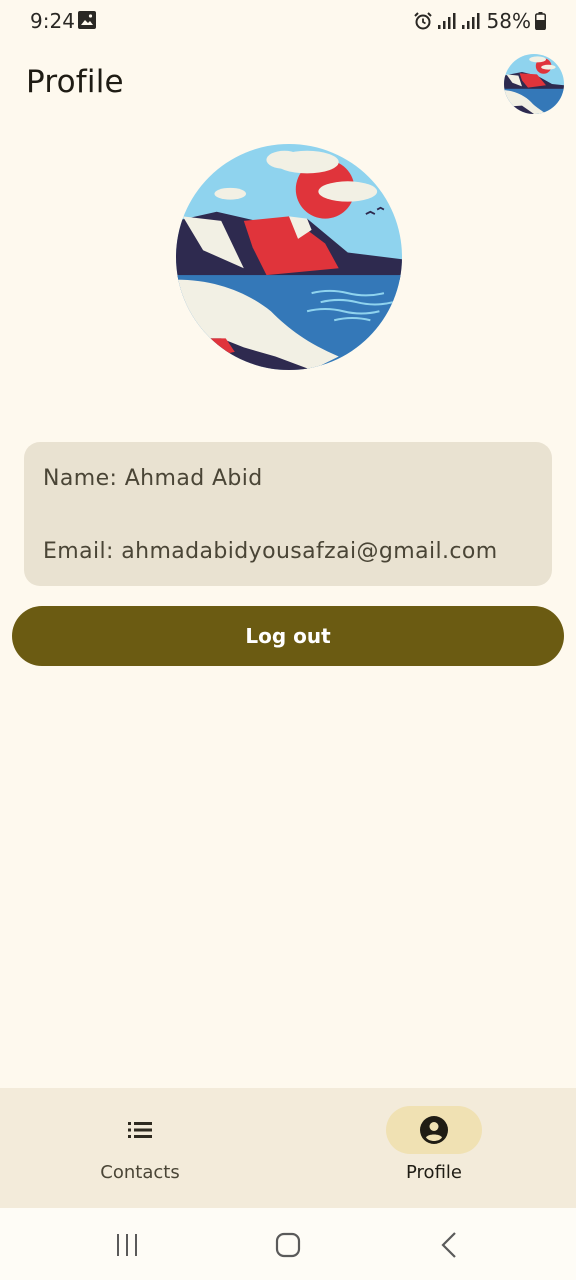  I want to click on image-icon, so click(87, 20).